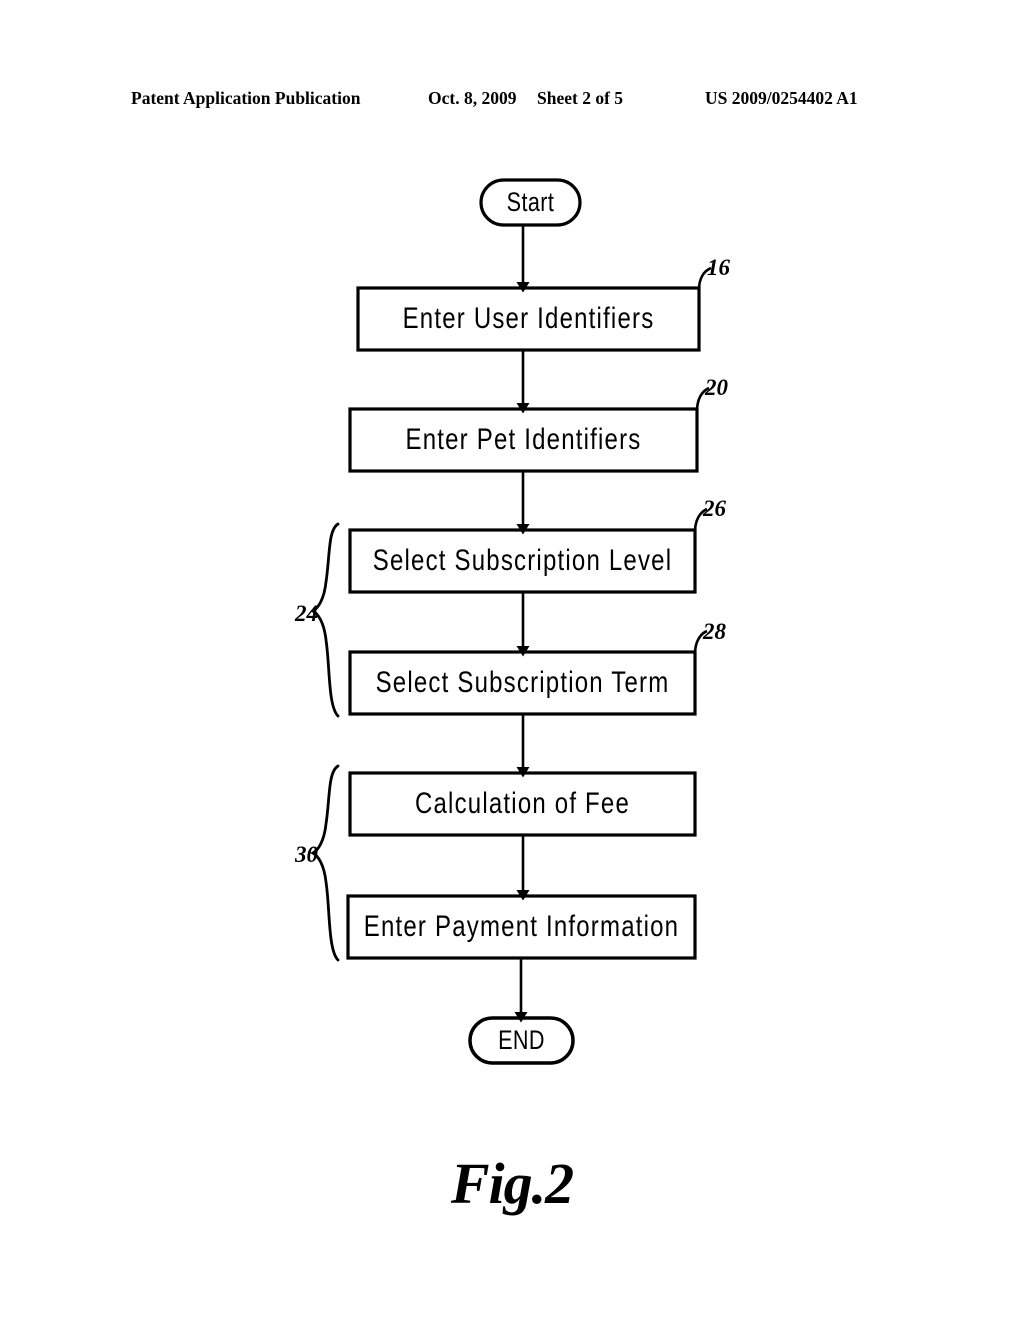 This screenshot has width=1024, height=1320. I want to click on reference-numeral-30: 30, so click(306, 854).